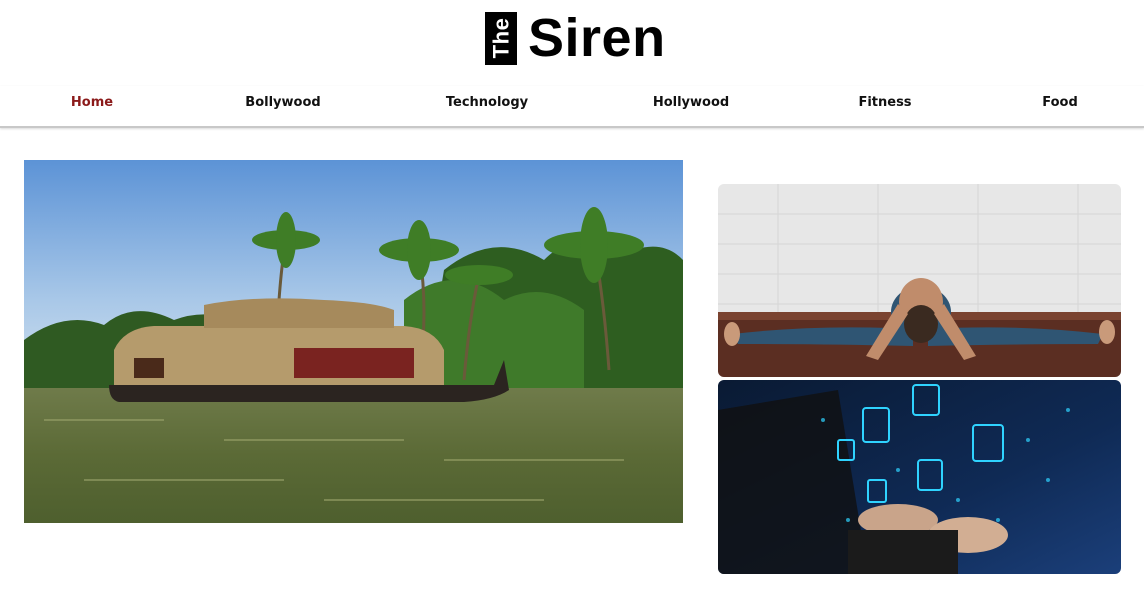  Describe the element at coordinates (282, 102) in the screenshot. I see `nav-item-bollywood: Bollywood` at that location.